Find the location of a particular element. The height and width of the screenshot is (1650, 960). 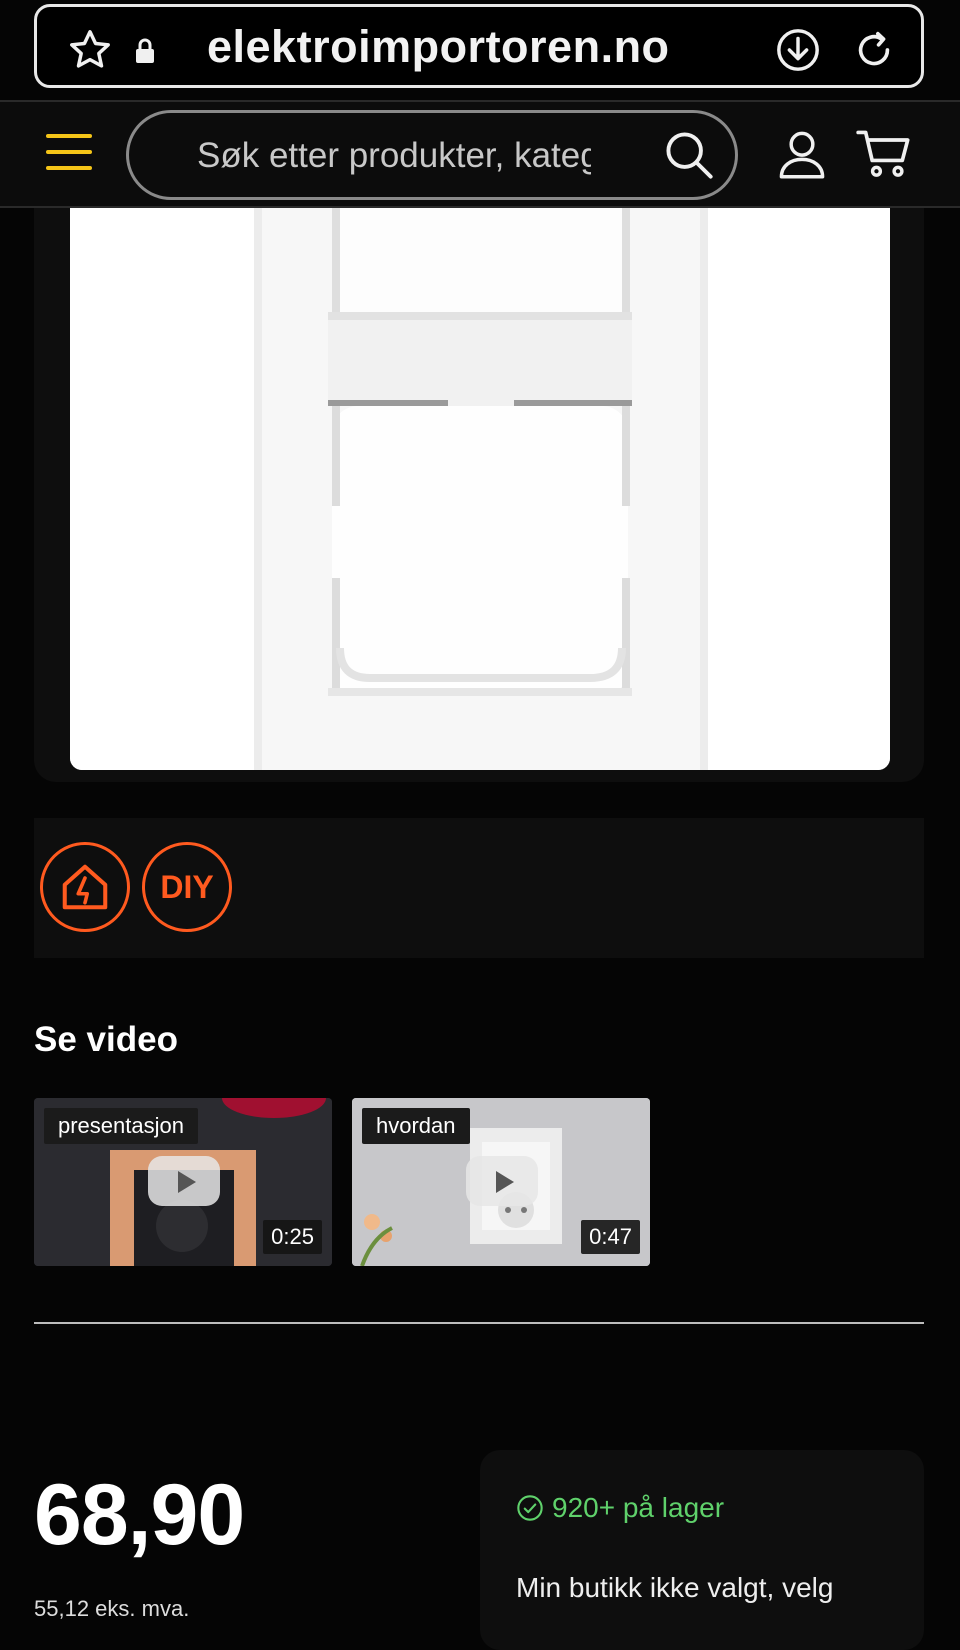

home-badge is located at coordinates (85, 887).